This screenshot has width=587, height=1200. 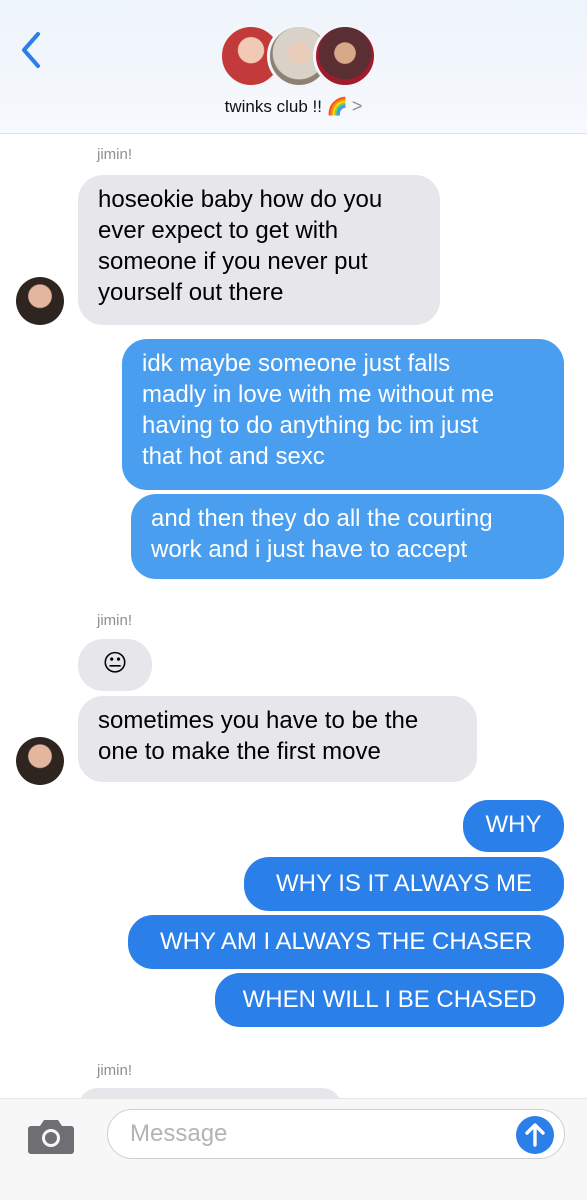 I want to click on message-line: work and i just have to accept, so click(x=309, y=549).